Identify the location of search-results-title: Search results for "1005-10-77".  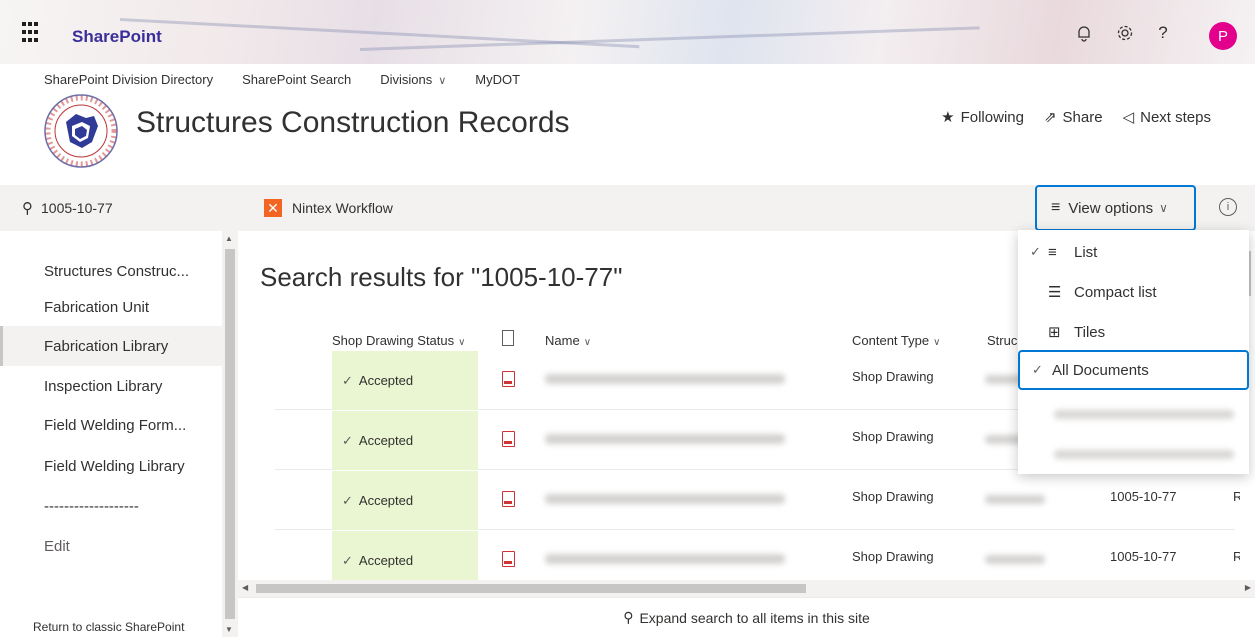
(441, 277).